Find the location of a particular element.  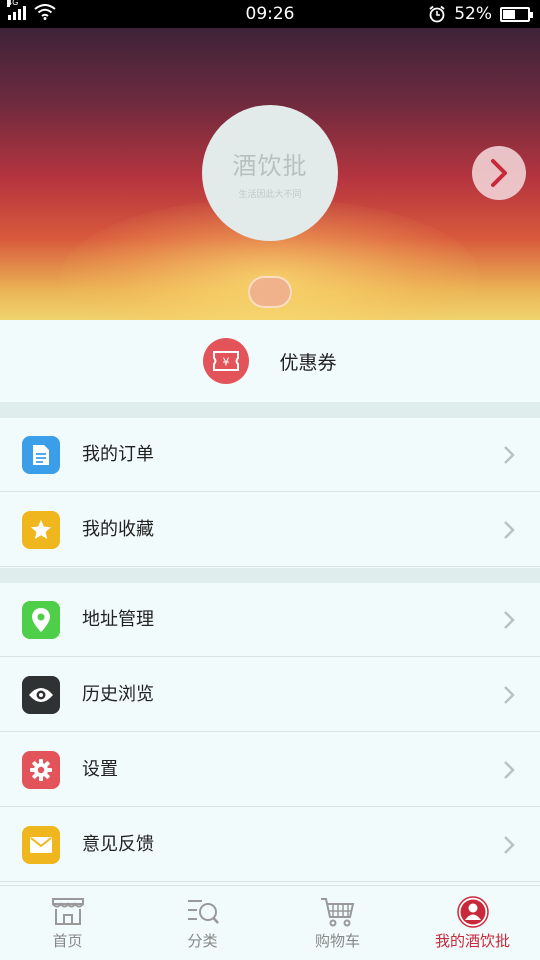

cart-icon is located at coordinates (338, 912).